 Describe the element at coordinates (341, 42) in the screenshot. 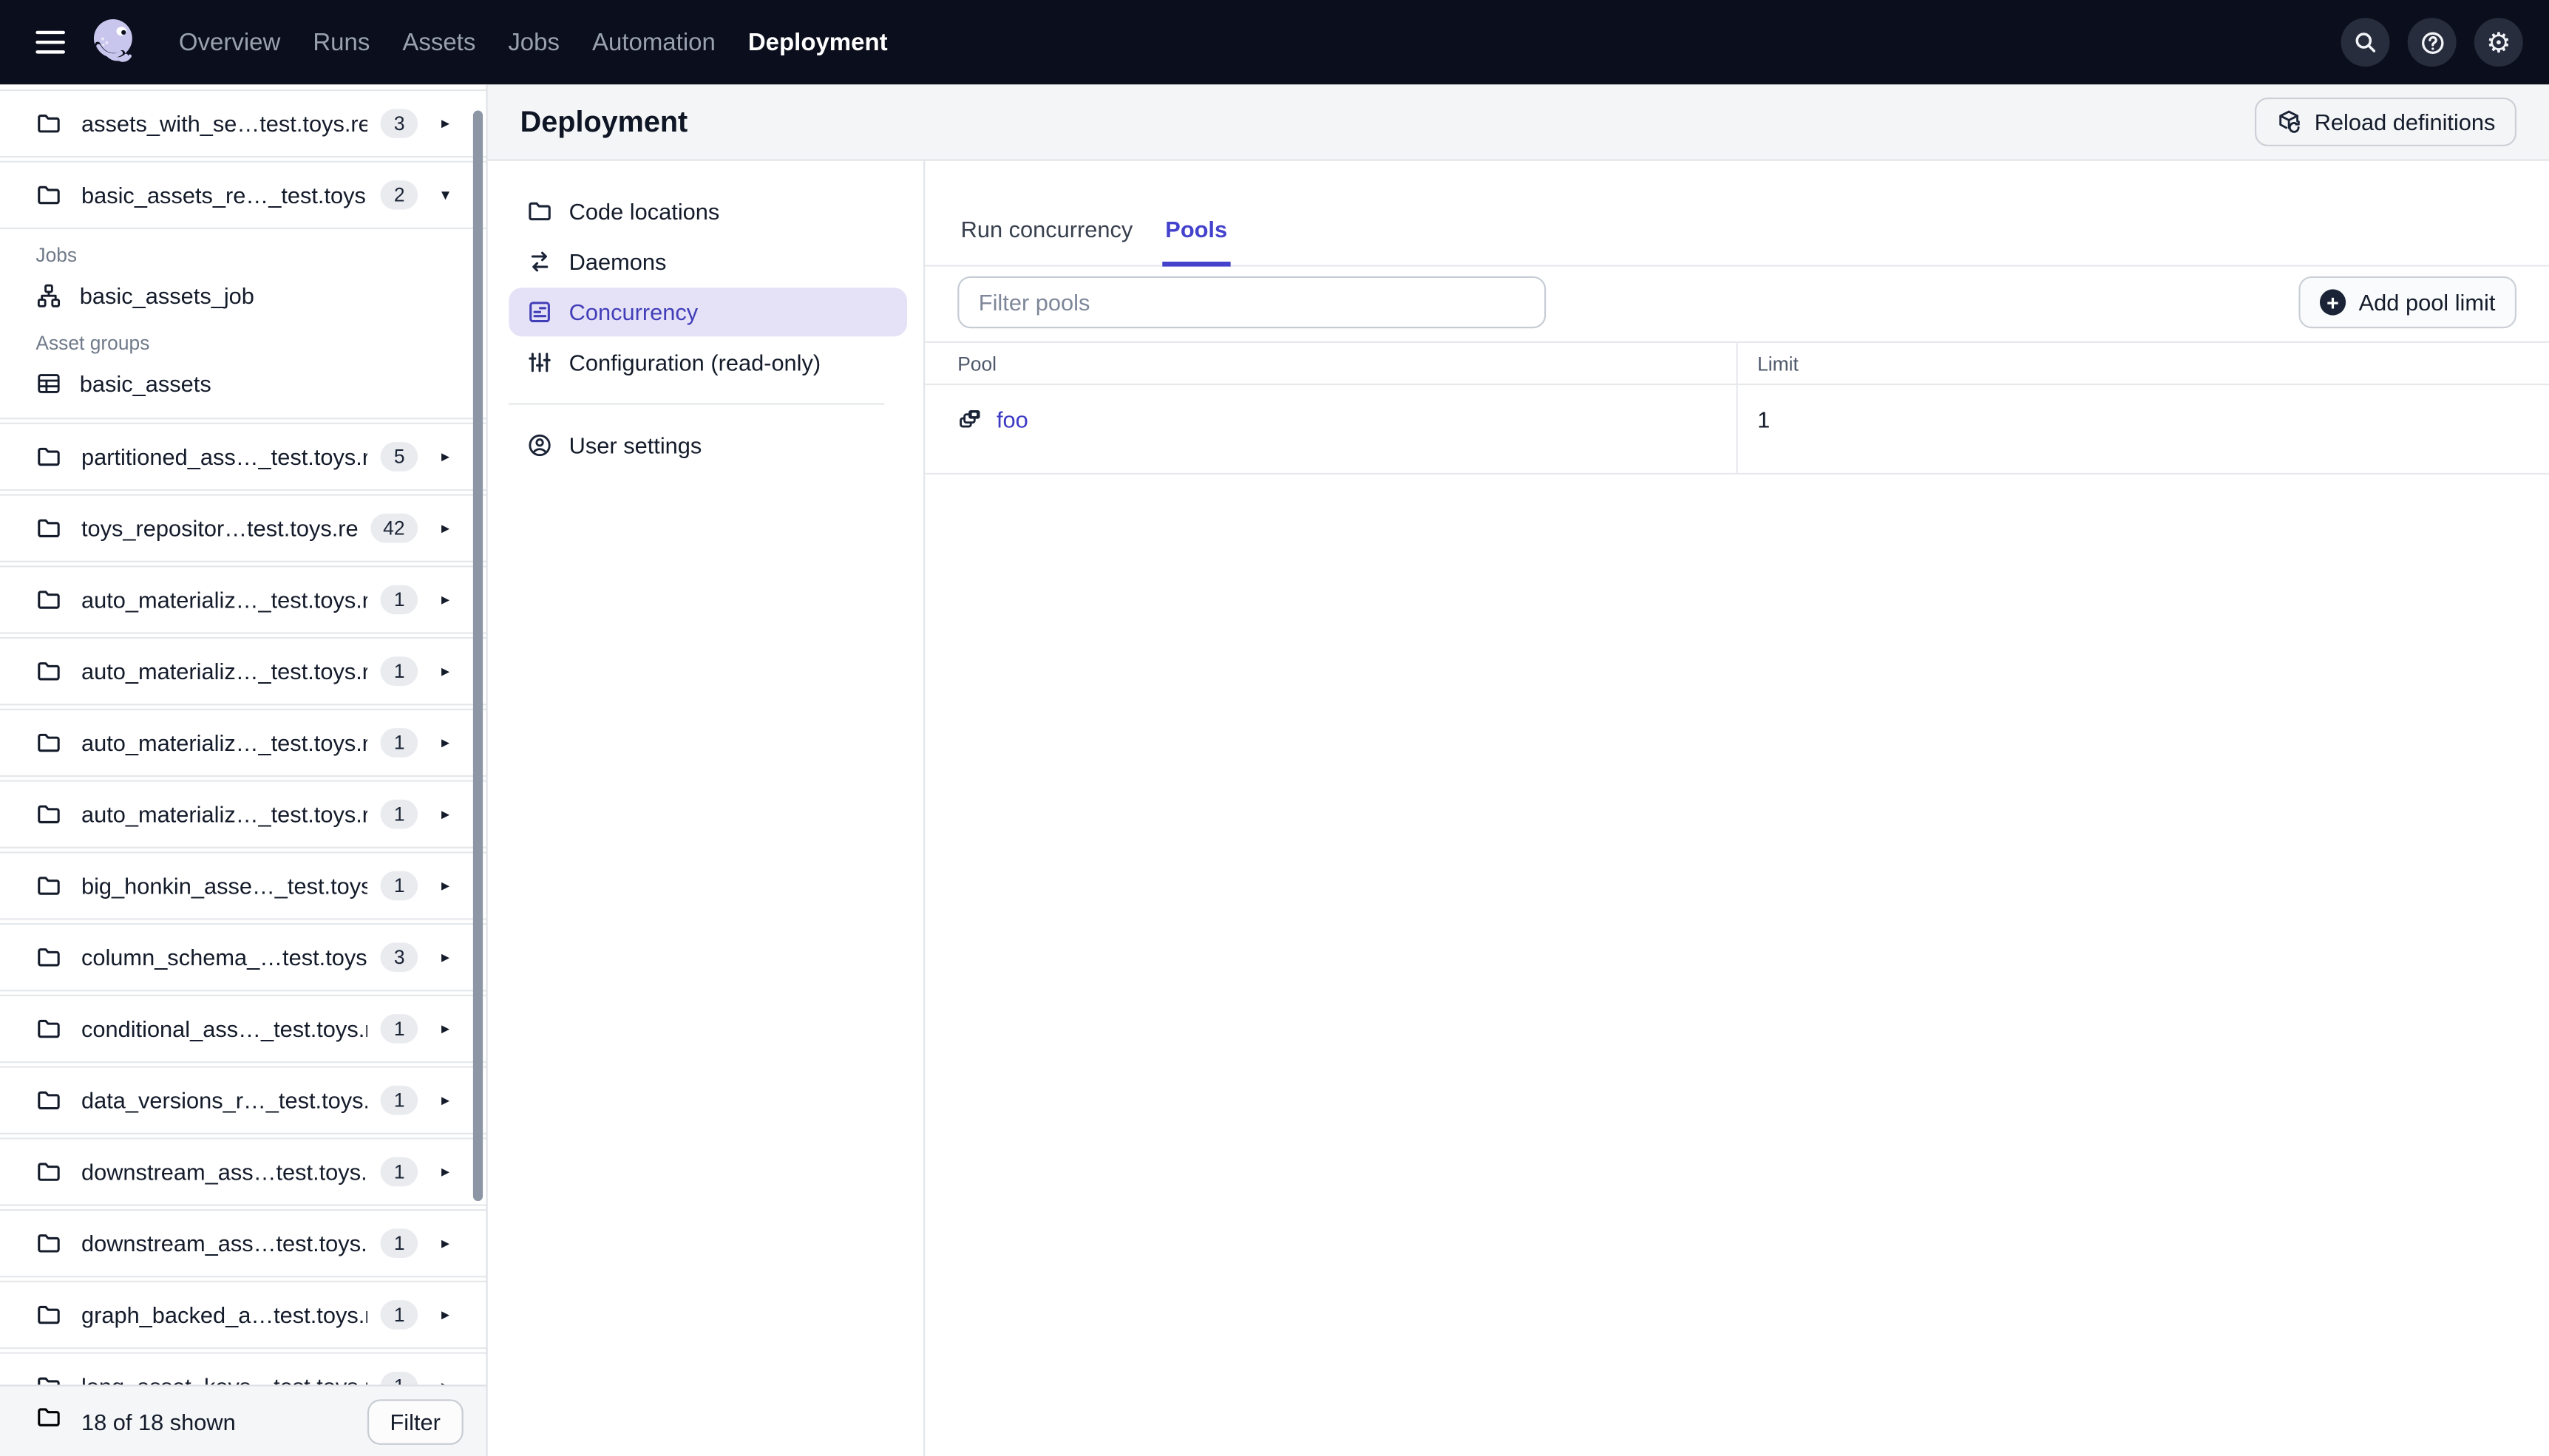

I see `nav-link-runs: Runs` at that location.